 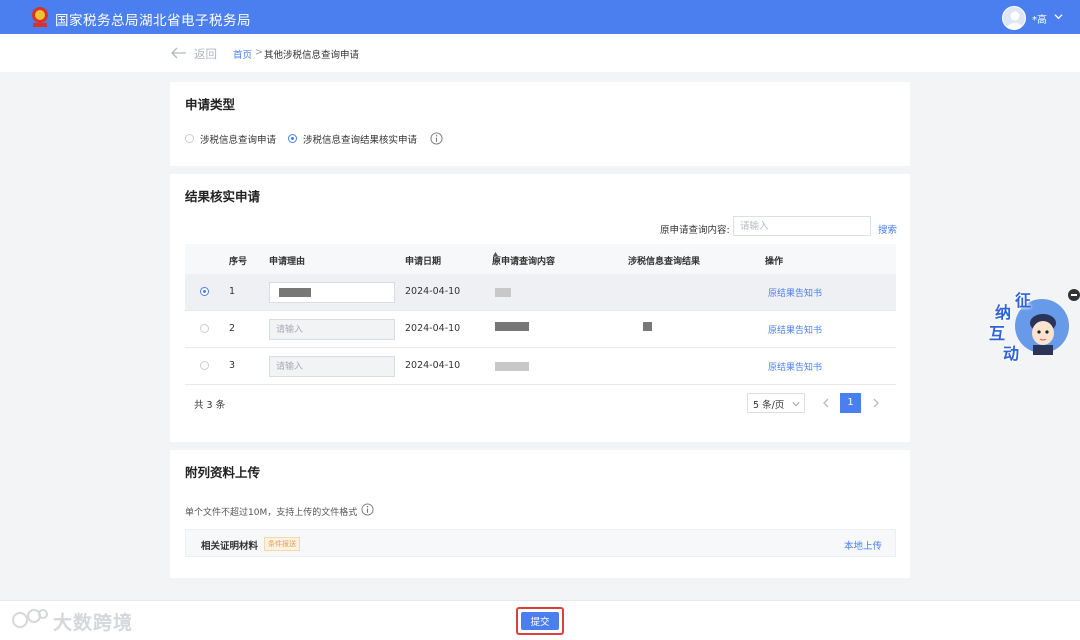 I want to click on mascot-text-char: 征, so click(x=1023, y=300).